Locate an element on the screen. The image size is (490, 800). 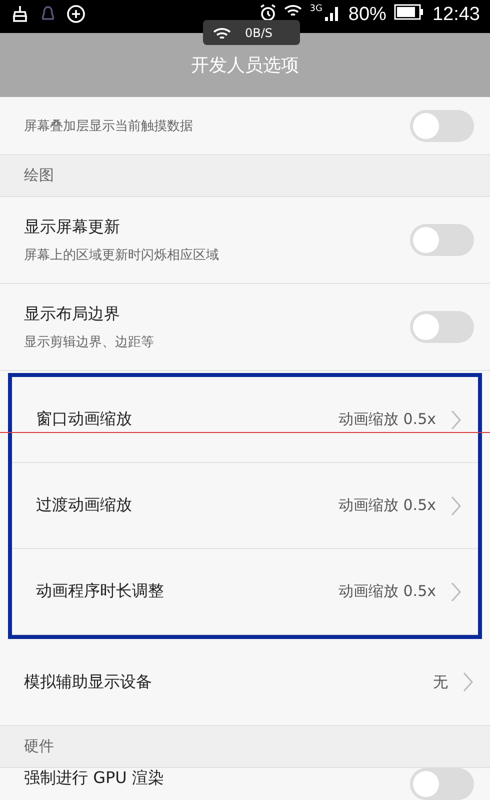
settings-row: 显示屏幕更新 屏幕上的区域更新时闪烁相应区域 is located at coordinates (245, 240).